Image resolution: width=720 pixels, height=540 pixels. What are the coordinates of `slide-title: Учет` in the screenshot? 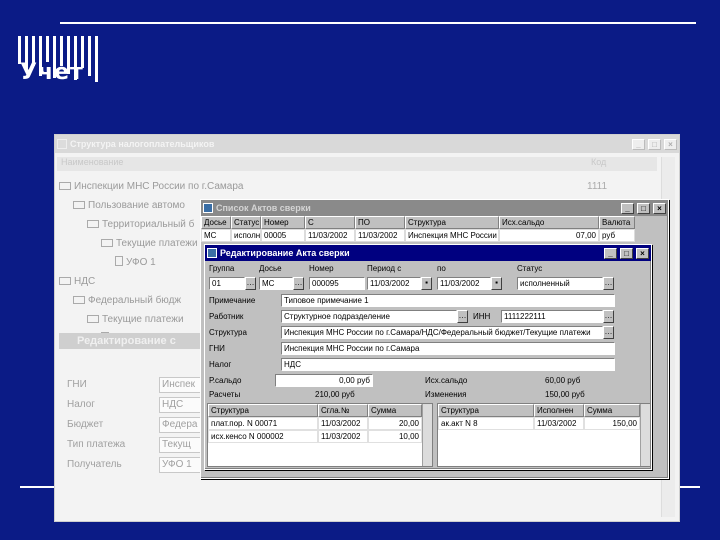 It's located at (52, 72).